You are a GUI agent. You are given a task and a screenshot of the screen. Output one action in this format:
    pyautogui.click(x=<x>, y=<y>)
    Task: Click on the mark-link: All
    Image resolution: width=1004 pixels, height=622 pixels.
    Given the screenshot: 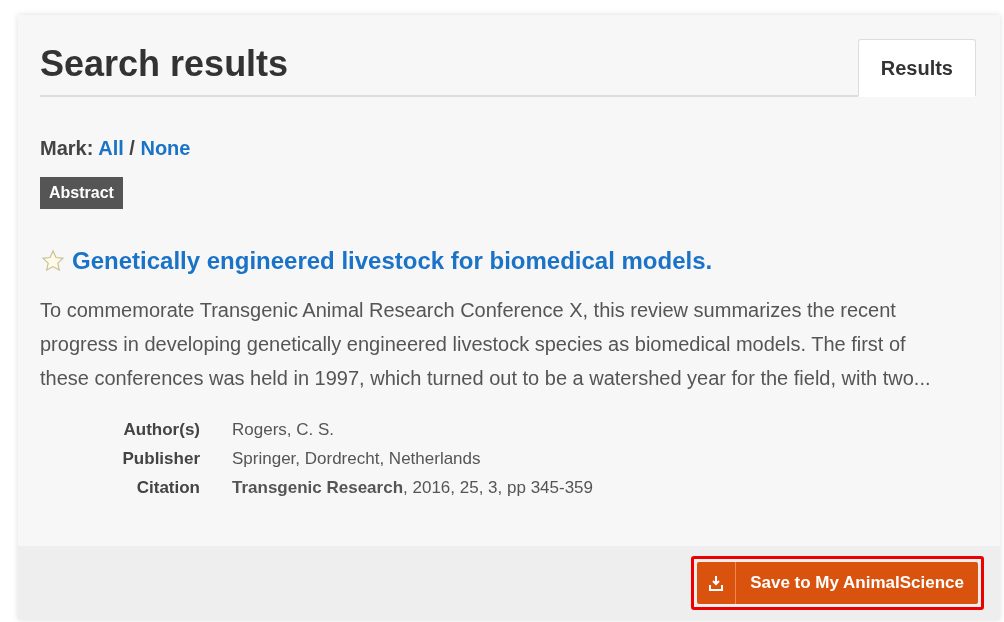 What is the action you would take?
    pyautogui.click(x=111, y=148)
    